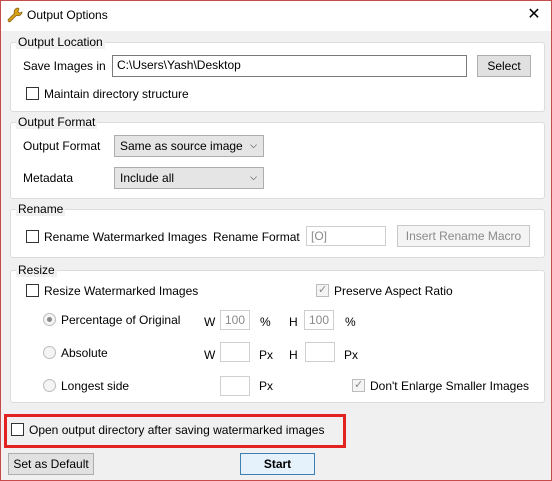 This screenshot has width=552, height=481. What do you see at coordinates (265, 322) in the screenshot?
I see `percentage-w-unit: %` at bounding box center [265, 322].